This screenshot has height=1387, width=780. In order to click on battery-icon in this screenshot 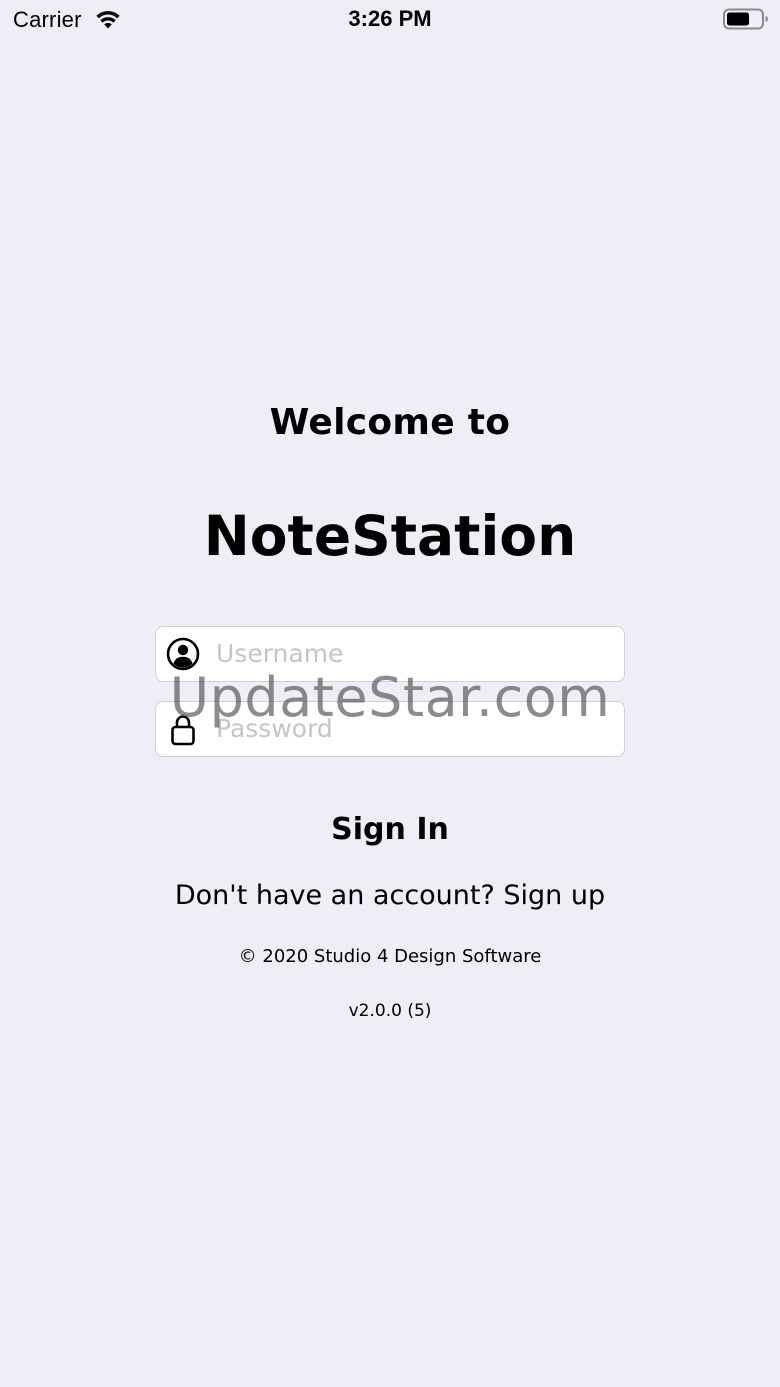, I will do `click(745, 19)`.